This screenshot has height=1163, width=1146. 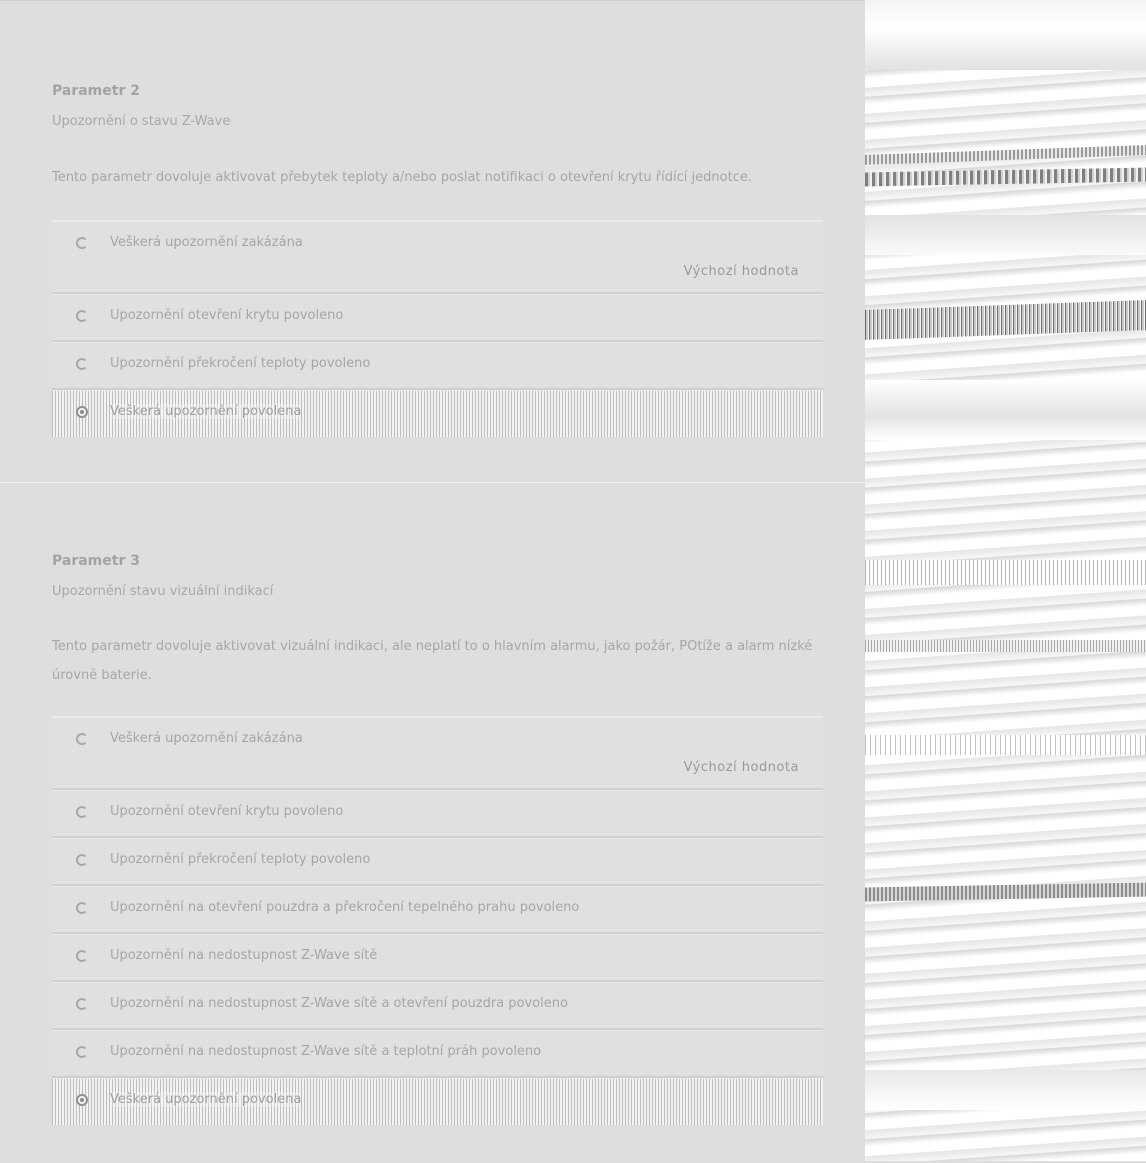 I want to click on parameter-3-option: Upozornění překročení teploty povoleno, so click(x=437, y=862).